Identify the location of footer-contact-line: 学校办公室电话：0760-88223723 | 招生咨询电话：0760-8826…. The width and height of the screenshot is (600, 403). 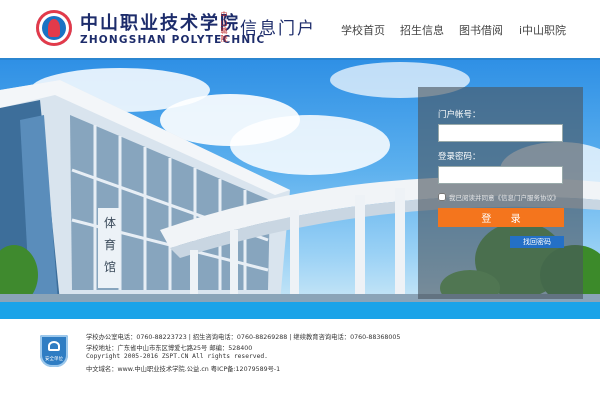
(243, 337).